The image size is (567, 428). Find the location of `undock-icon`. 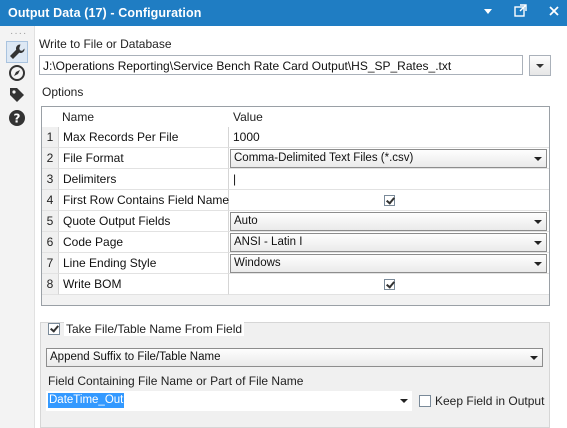

undock-icon is located at coordinates (520, 13).